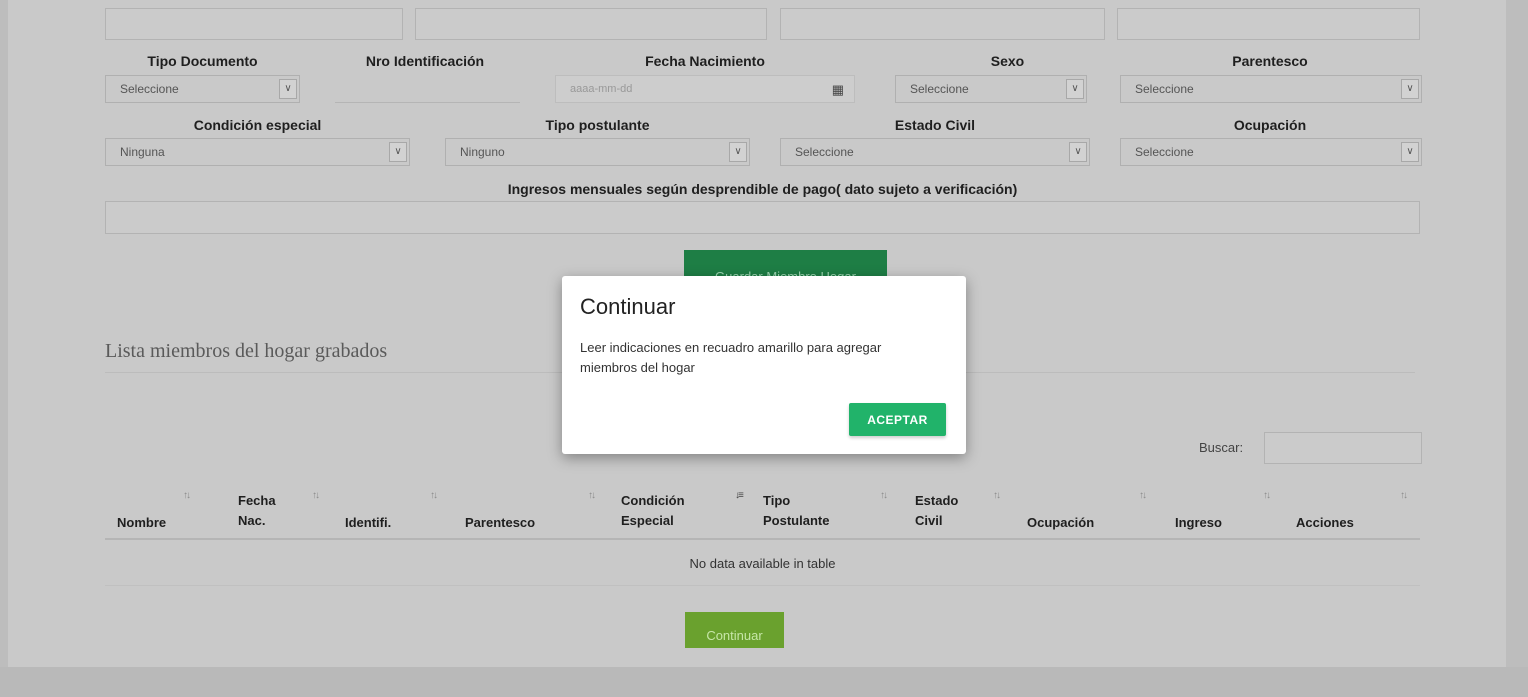  What do you see at coordinates (936, 511) in the screenshot?
I see `th-estado-civil: Estado Civil` at bounding box center [936, 511].